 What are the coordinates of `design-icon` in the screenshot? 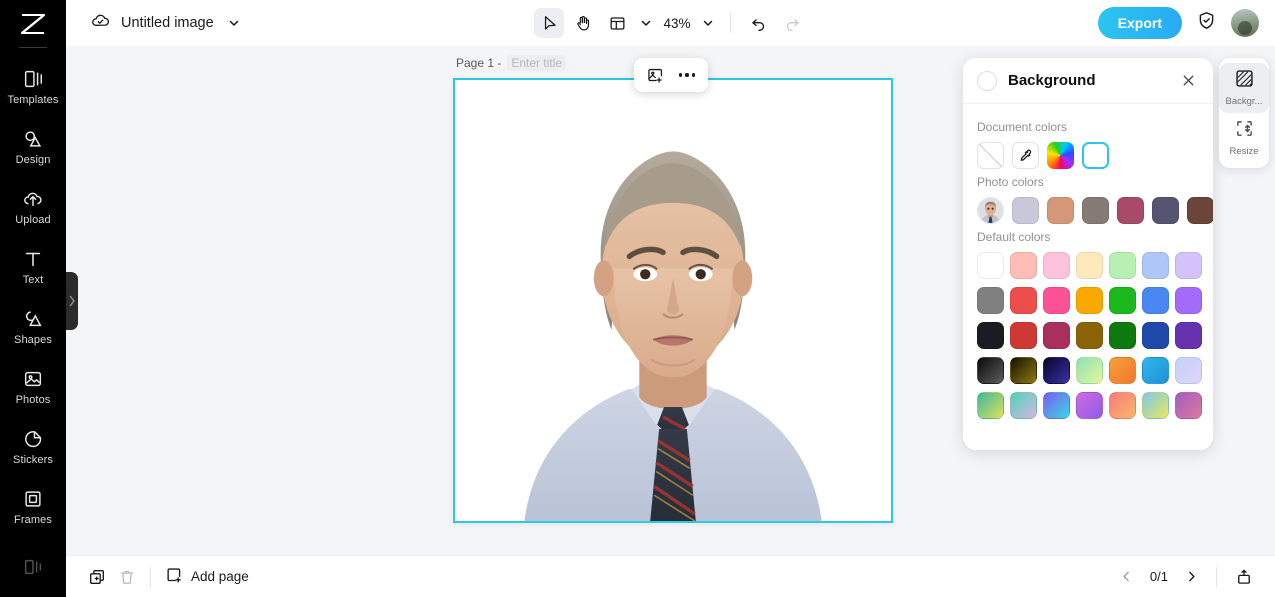 It's located at (33, 139).